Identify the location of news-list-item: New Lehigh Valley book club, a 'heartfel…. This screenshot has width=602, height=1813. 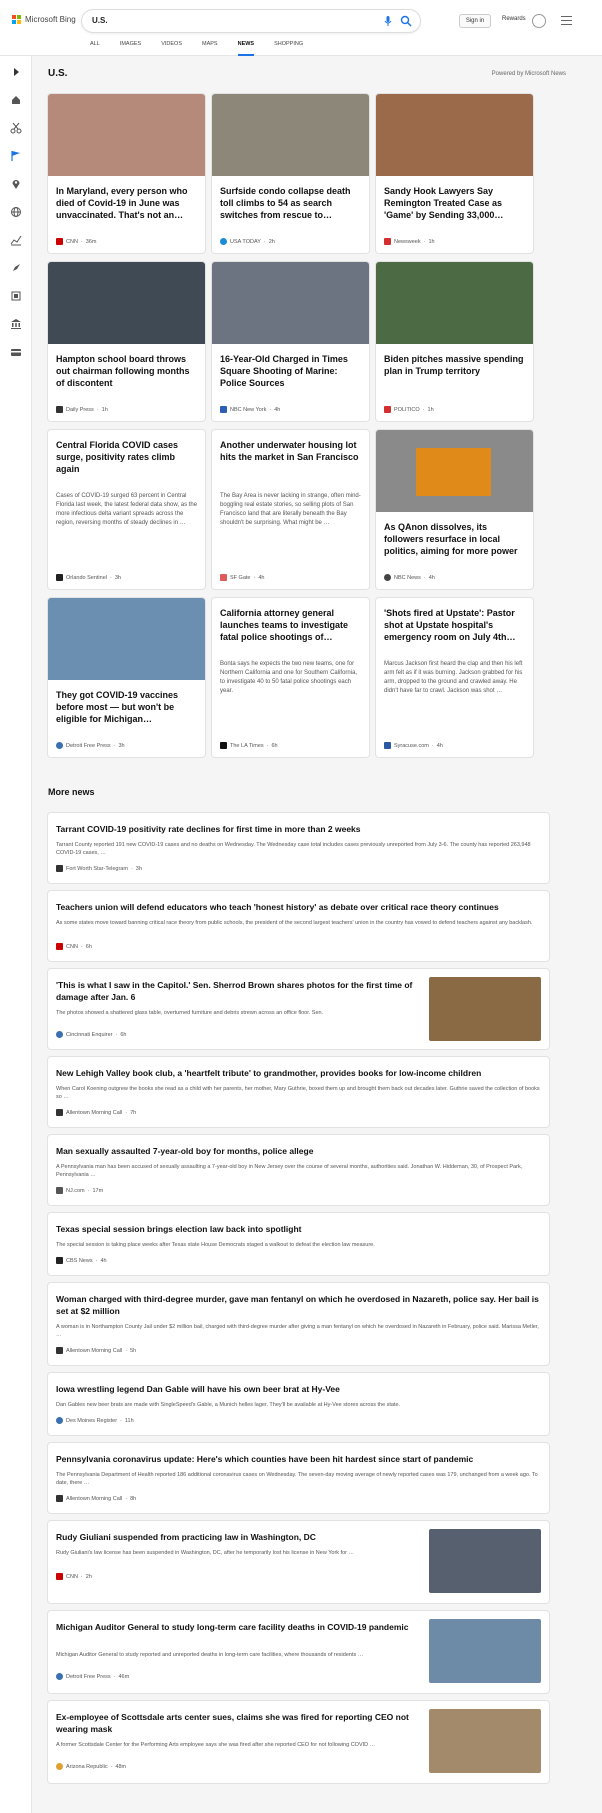
(298, 1092).